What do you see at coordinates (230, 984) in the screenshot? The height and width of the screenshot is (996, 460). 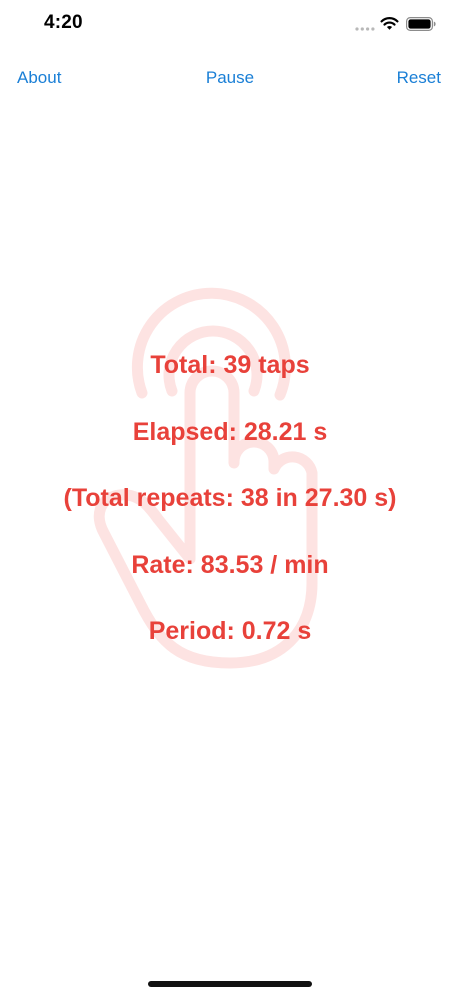 I see `home-indicator` at bounding box center [230, 984].